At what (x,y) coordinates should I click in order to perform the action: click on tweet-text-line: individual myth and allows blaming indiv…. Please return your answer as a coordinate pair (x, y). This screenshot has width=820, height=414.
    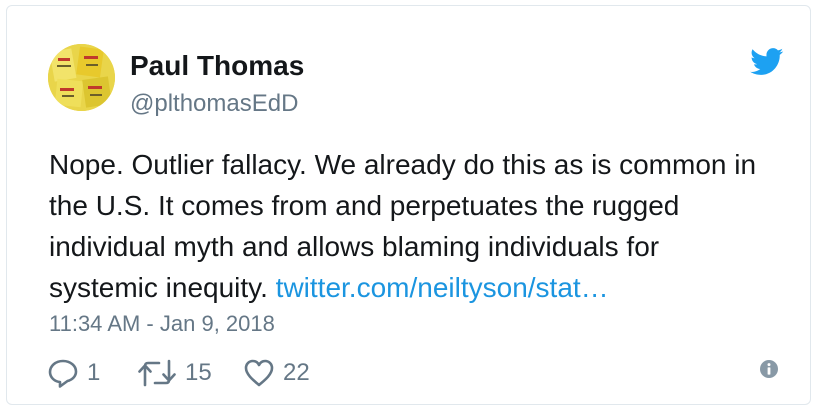
    Looking at the image, I should click on (354, 246).